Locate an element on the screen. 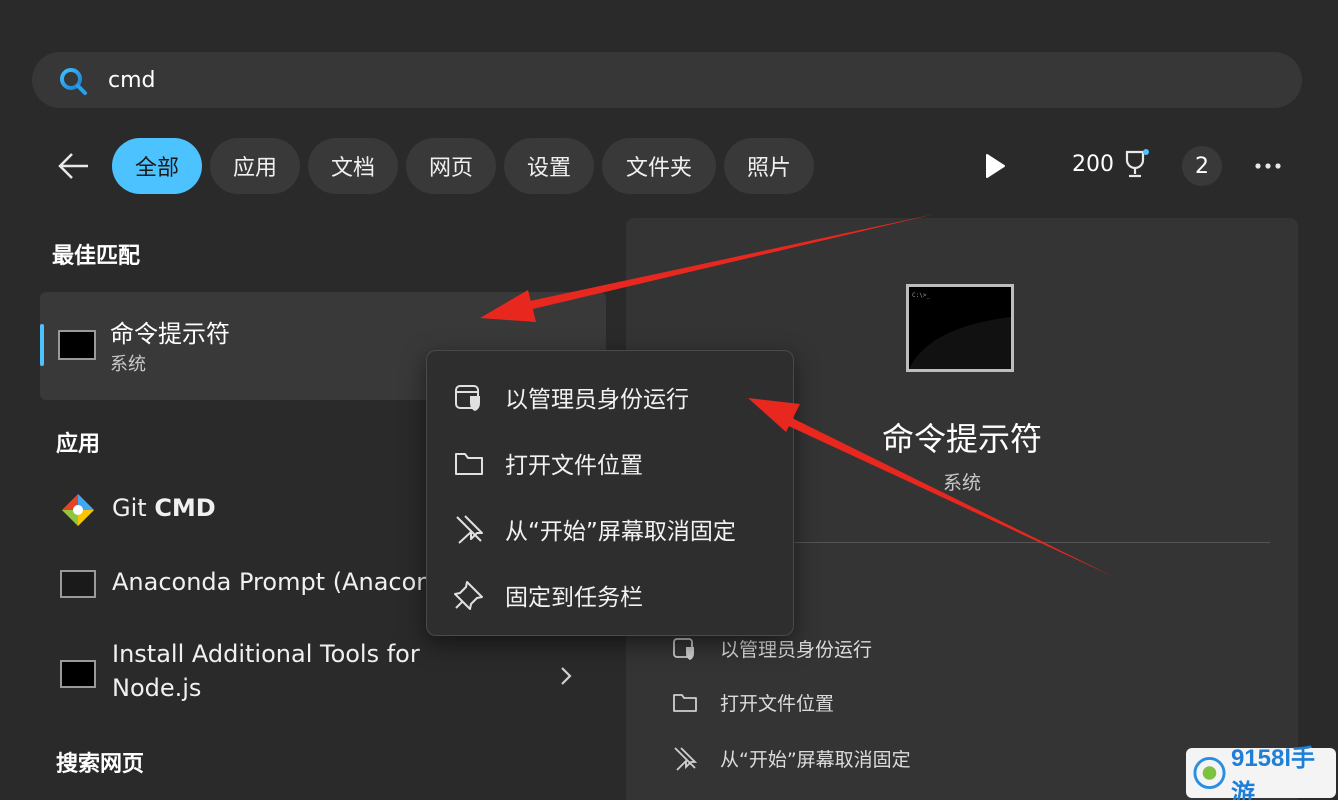  app-label-line2: Node.js is located at coordinates (157, 688).